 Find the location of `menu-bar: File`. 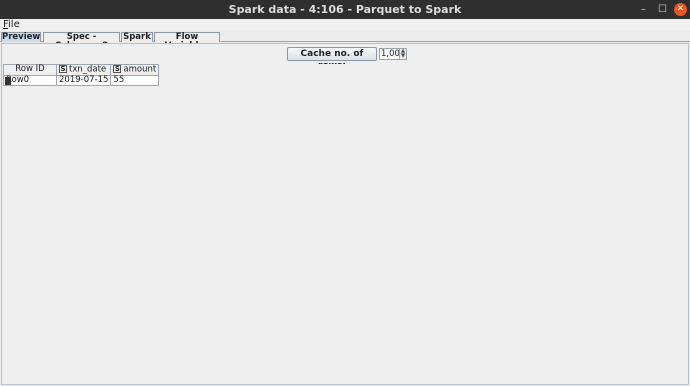

menu-bar: File is located at coordinates (345, 25).